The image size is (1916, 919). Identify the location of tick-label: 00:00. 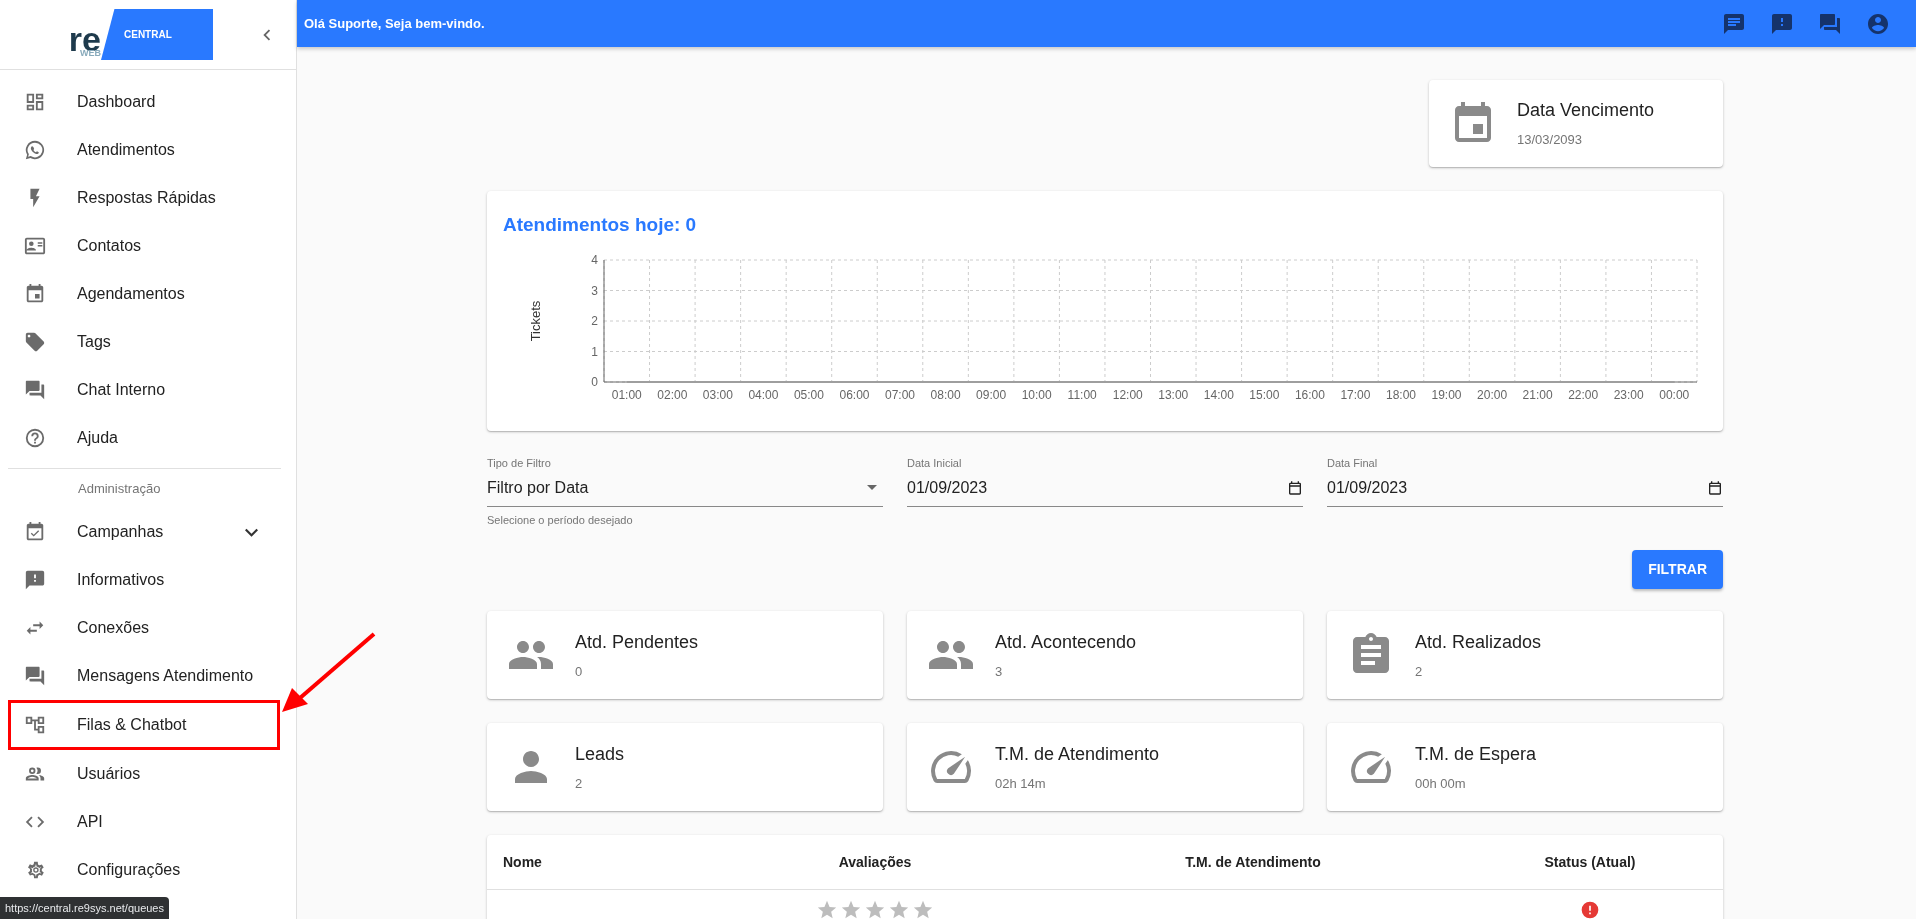
(1674, 394).